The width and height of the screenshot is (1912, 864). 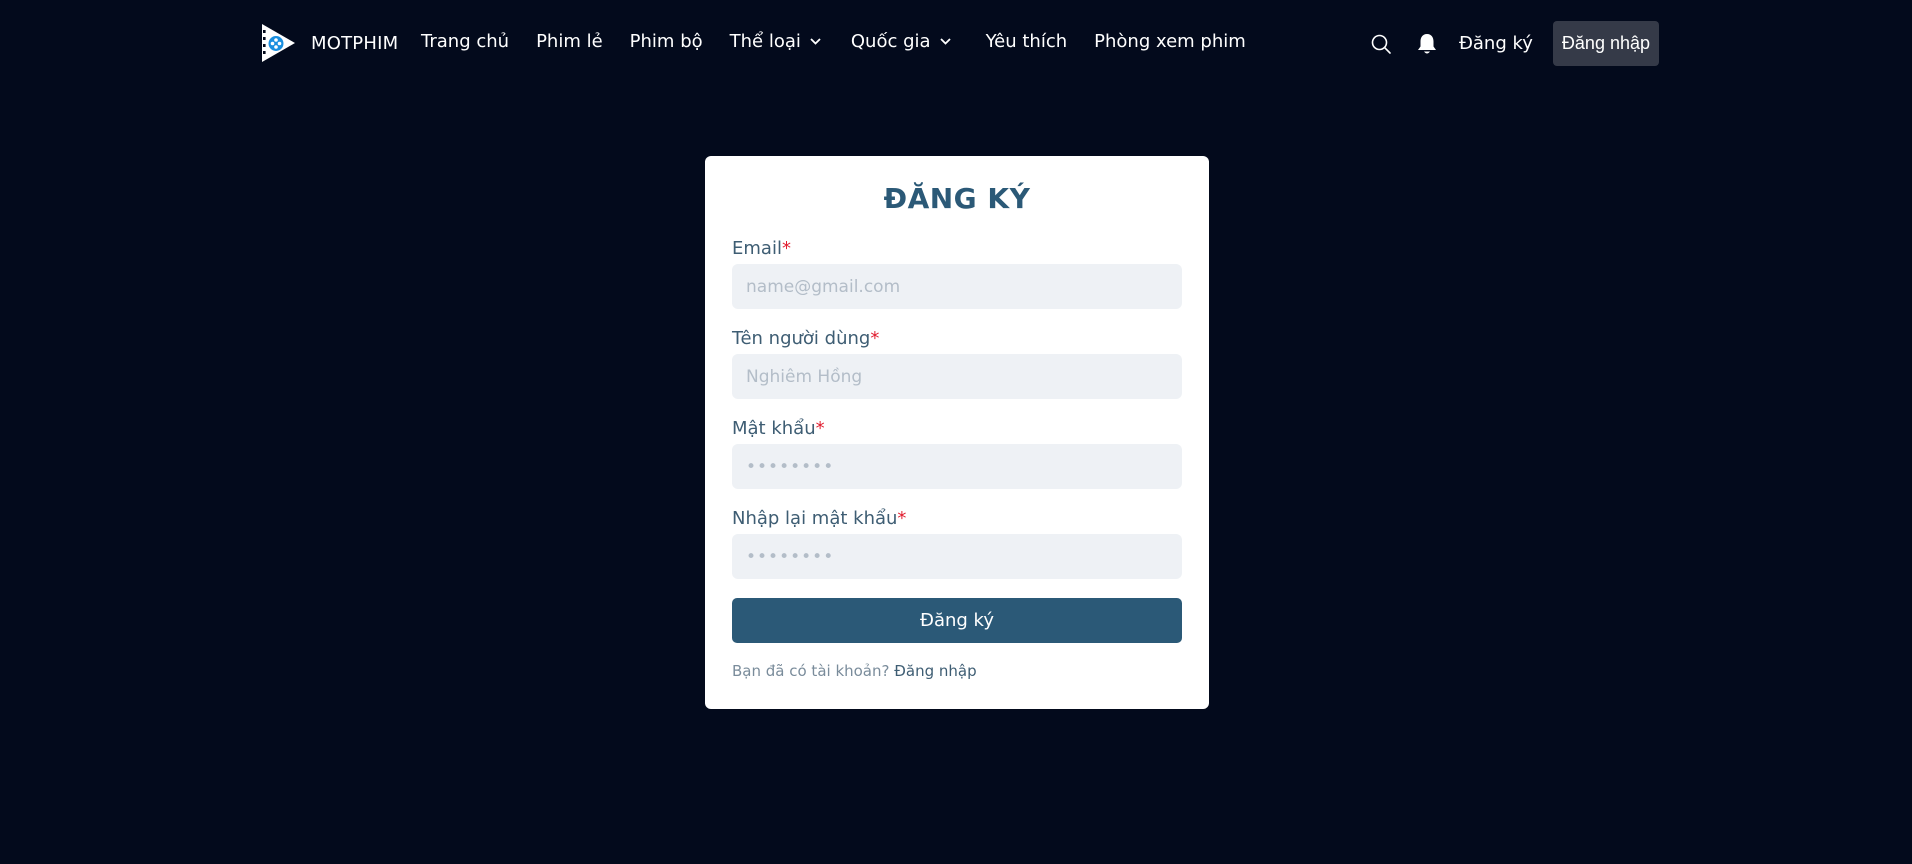 I want to click on notifications-button, so click(x=1427, y=44).